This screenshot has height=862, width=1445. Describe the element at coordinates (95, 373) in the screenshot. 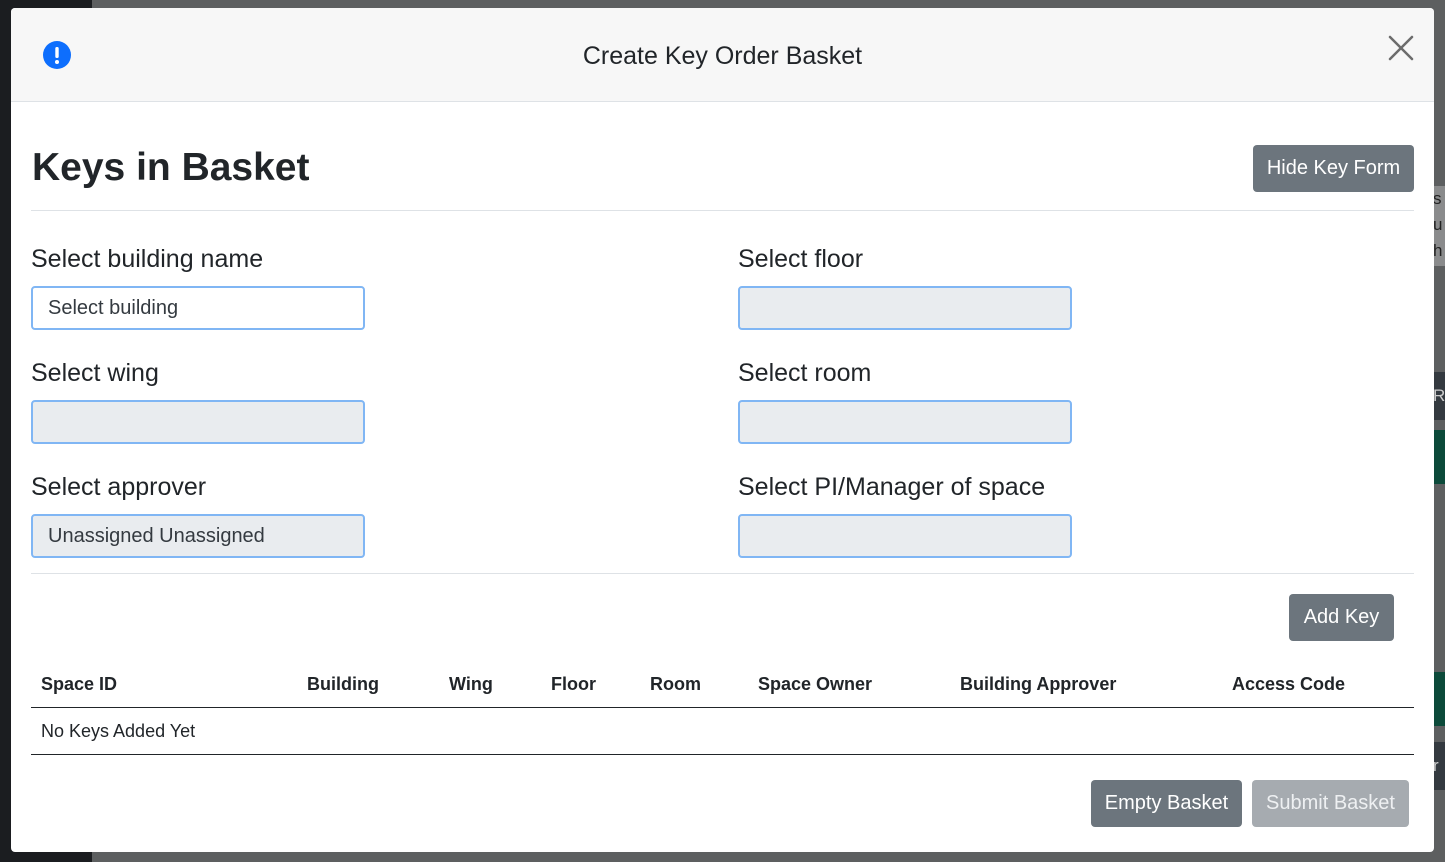

I see `wing-label: Select wing` at that location.